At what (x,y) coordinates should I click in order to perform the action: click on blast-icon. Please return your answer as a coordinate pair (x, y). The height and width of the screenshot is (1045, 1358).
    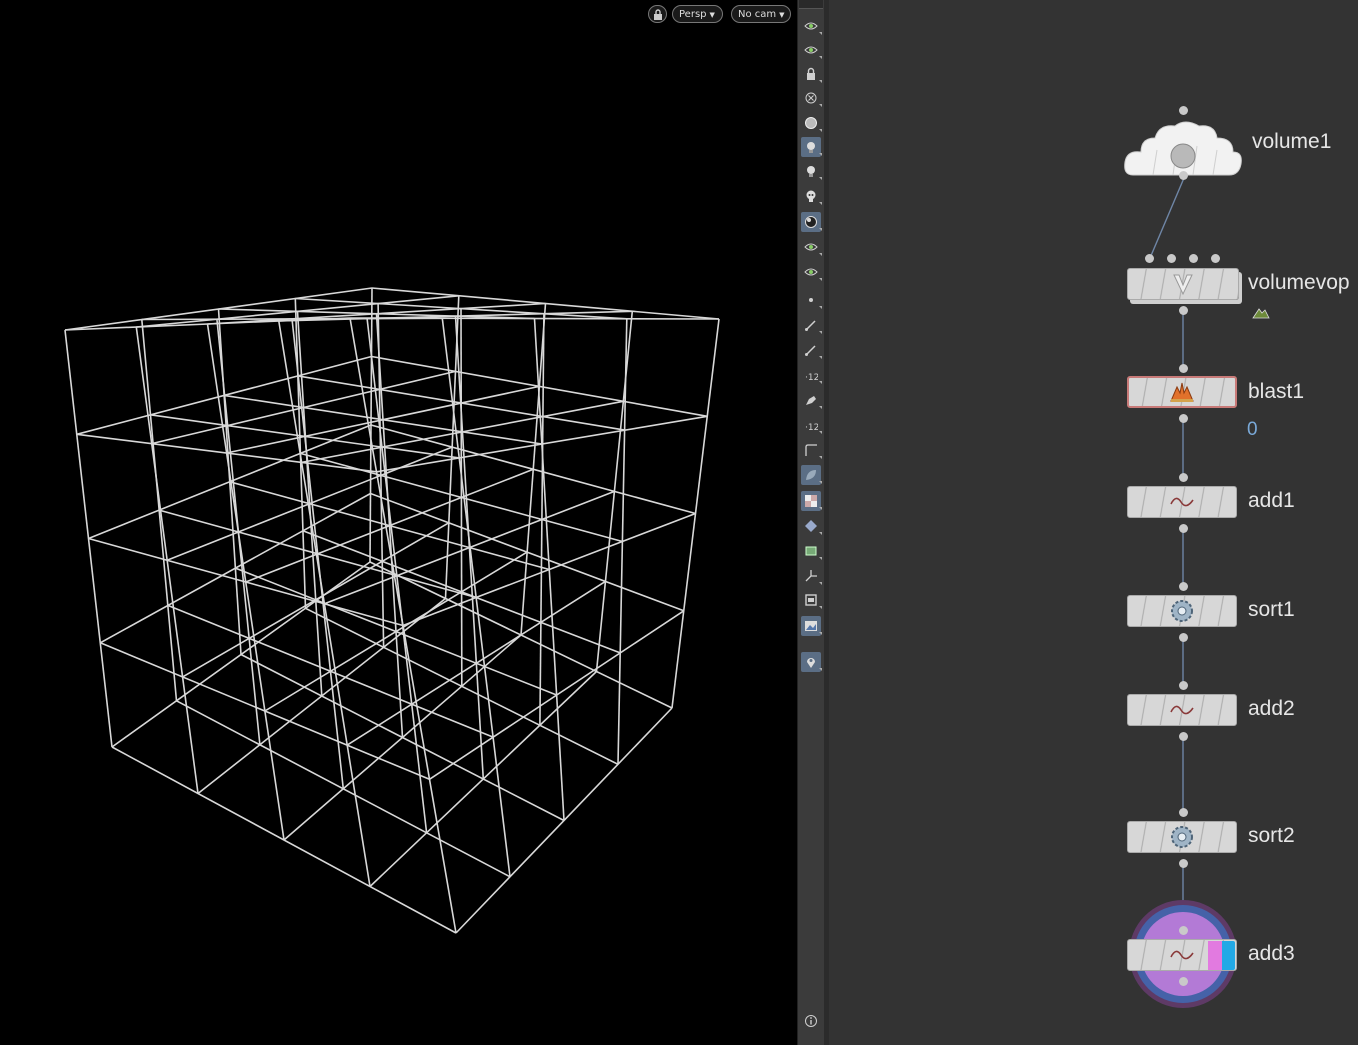
    Looking at the image, I should click on (1182, 392).